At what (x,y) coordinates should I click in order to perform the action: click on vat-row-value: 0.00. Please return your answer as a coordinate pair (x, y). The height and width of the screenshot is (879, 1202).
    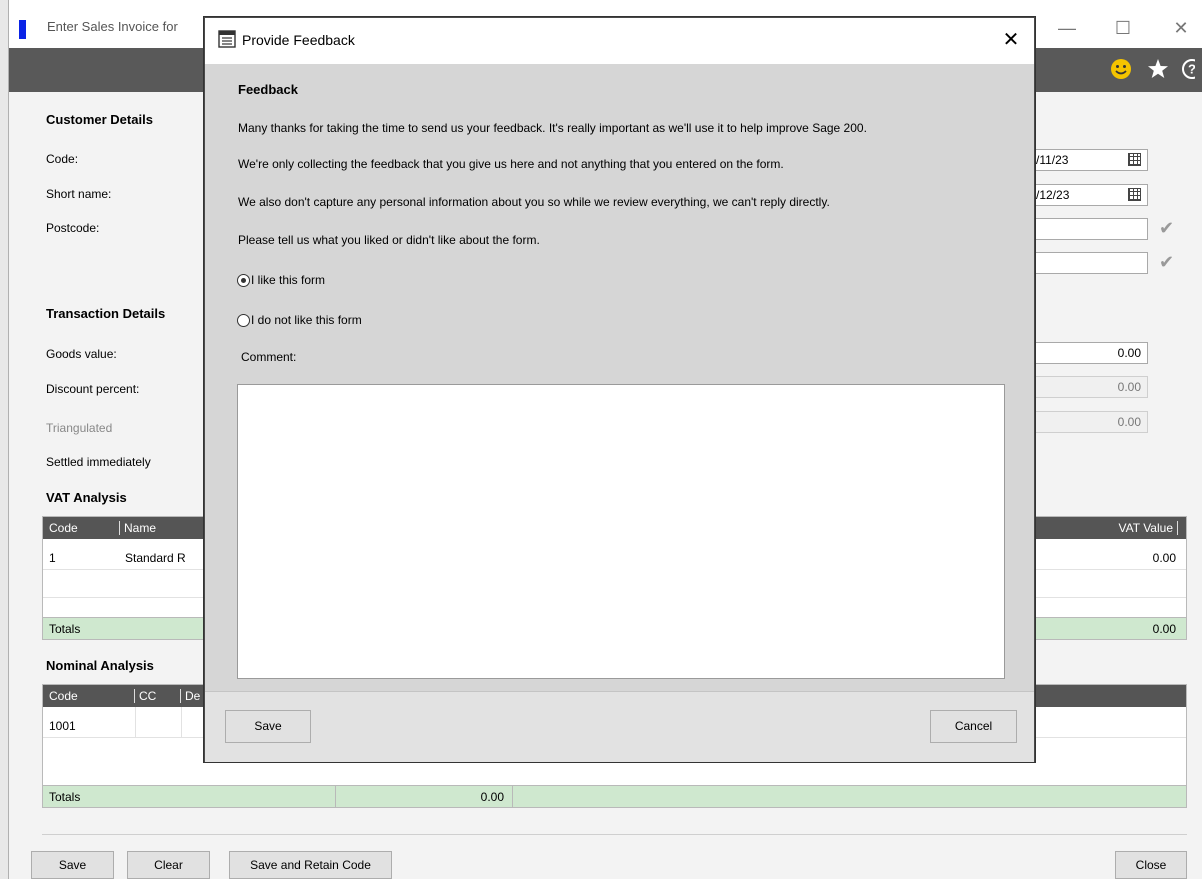
    Looking at the image, I should click on (1164, 558).